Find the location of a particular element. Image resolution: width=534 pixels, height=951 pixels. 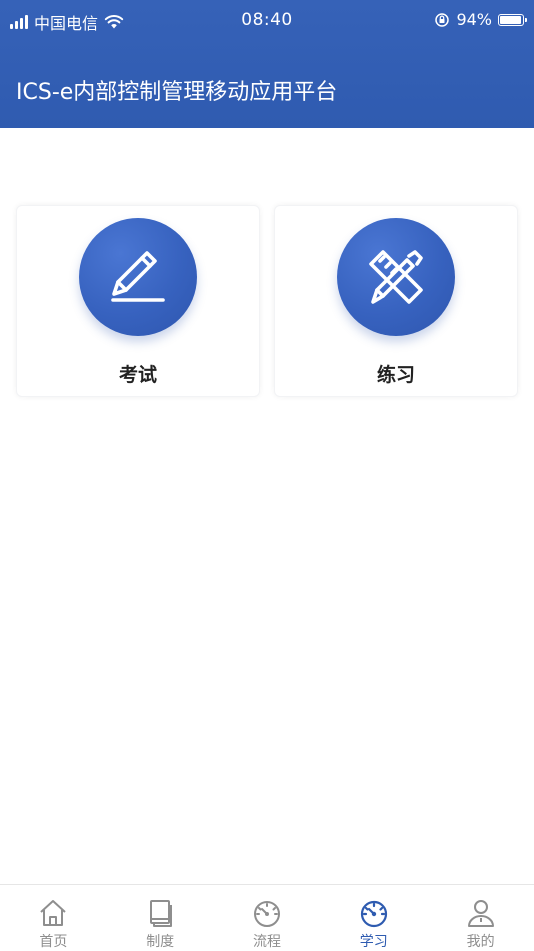

orientation-lock-icon is located at coordinates (442, 19).